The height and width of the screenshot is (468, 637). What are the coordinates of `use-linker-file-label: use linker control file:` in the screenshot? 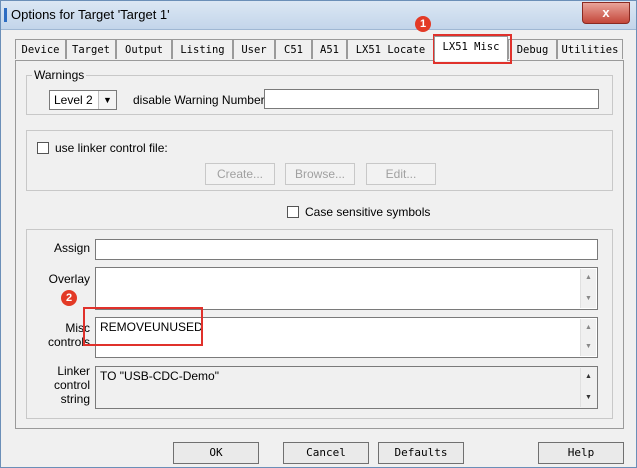 It's located at (111, 148).